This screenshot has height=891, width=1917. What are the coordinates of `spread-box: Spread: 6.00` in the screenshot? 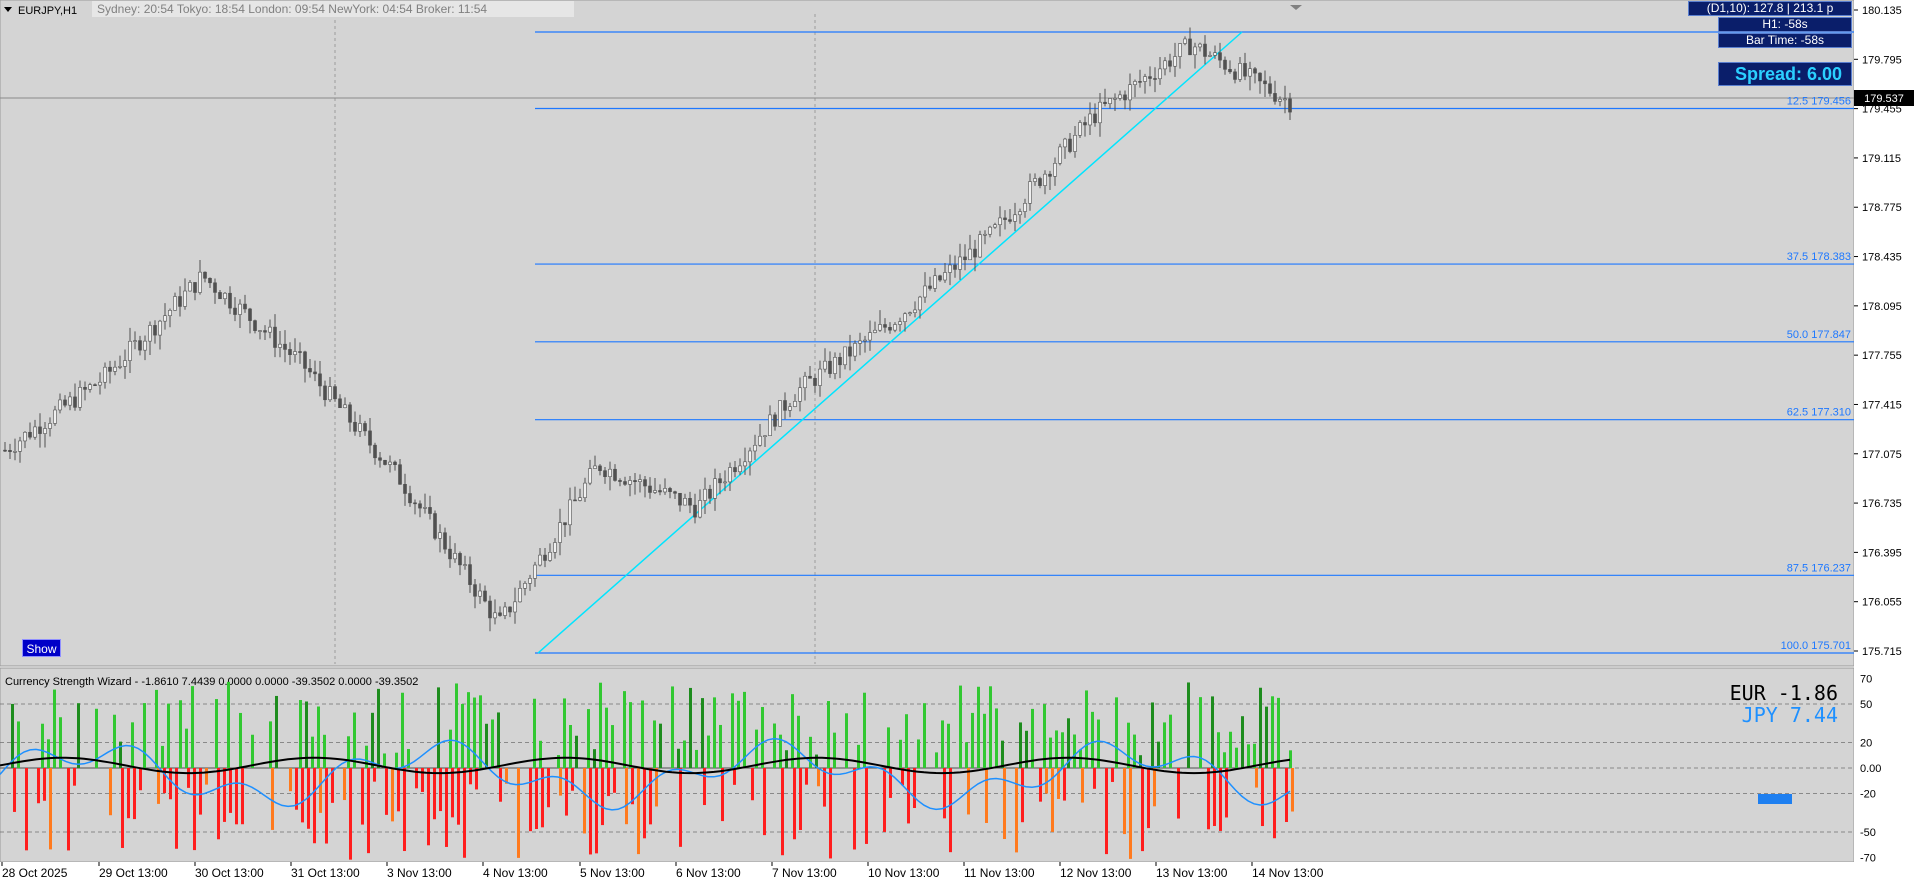 It's located at (1785, 74).